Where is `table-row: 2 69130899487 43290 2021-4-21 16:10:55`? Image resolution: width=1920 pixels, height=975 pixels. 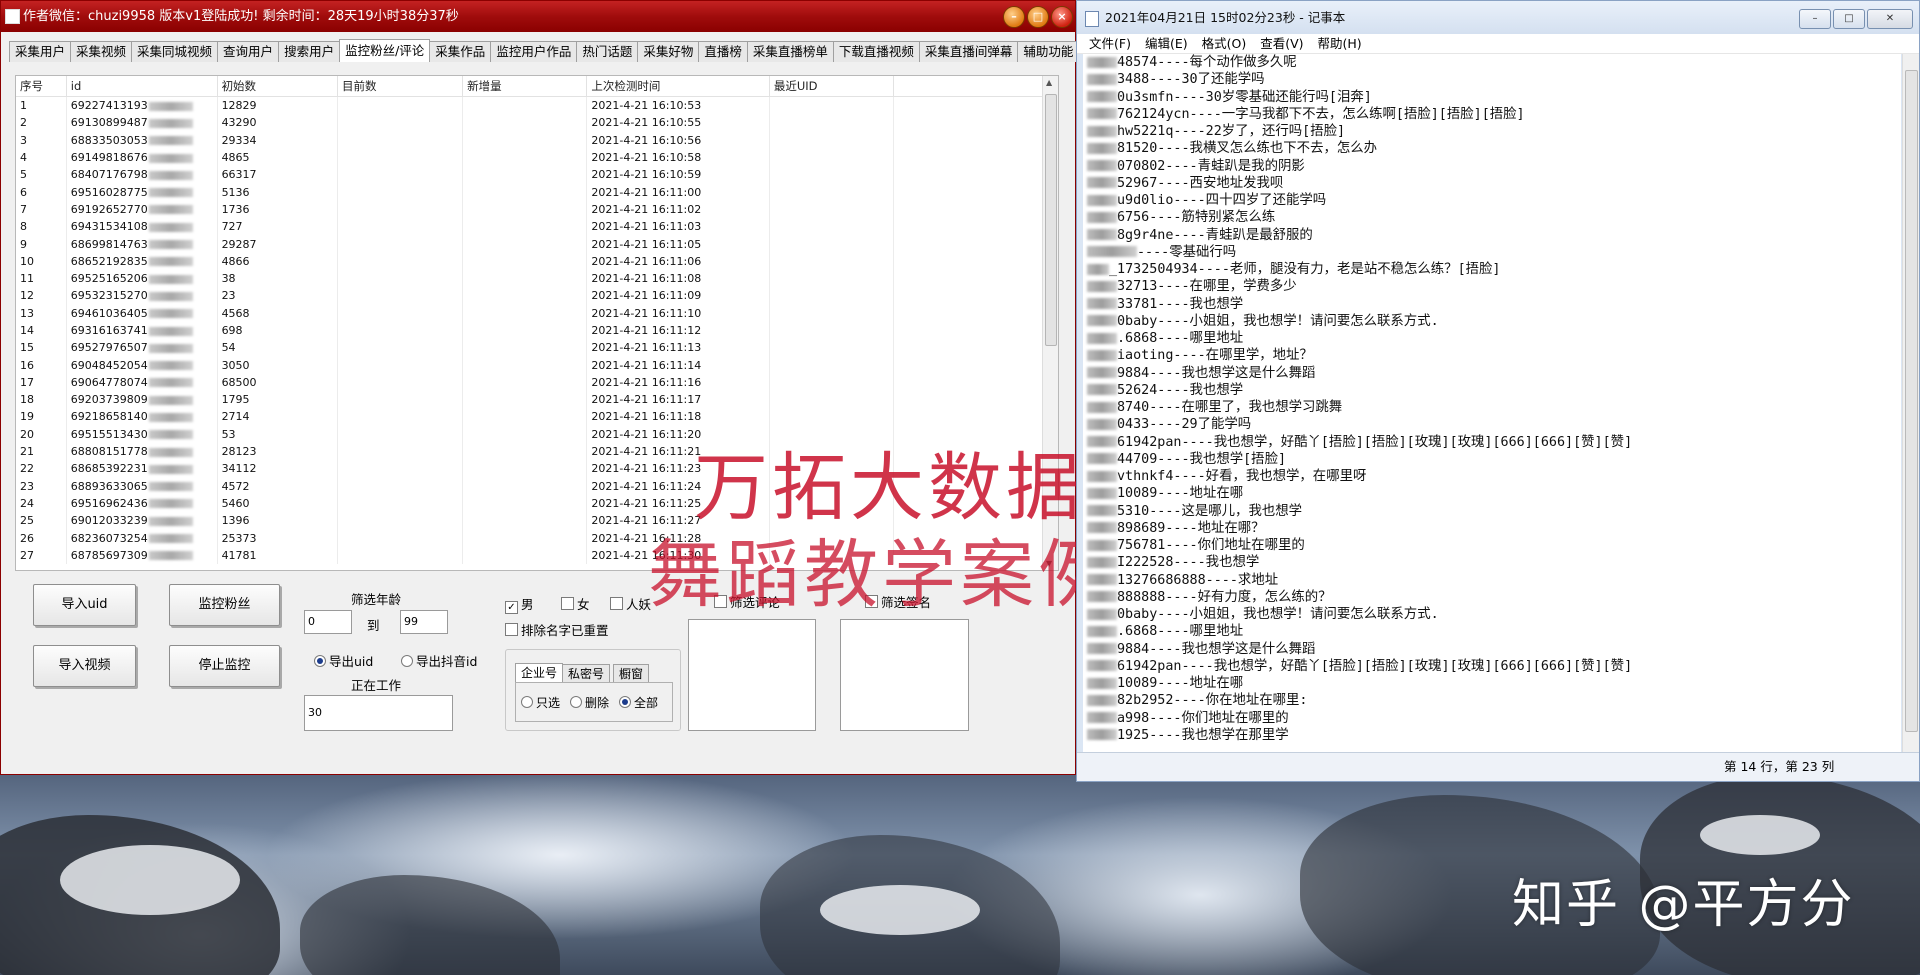 table-row: 2 69130899487 43290 2021-4-21 16:10:55 is located at coordinates (537, 123).